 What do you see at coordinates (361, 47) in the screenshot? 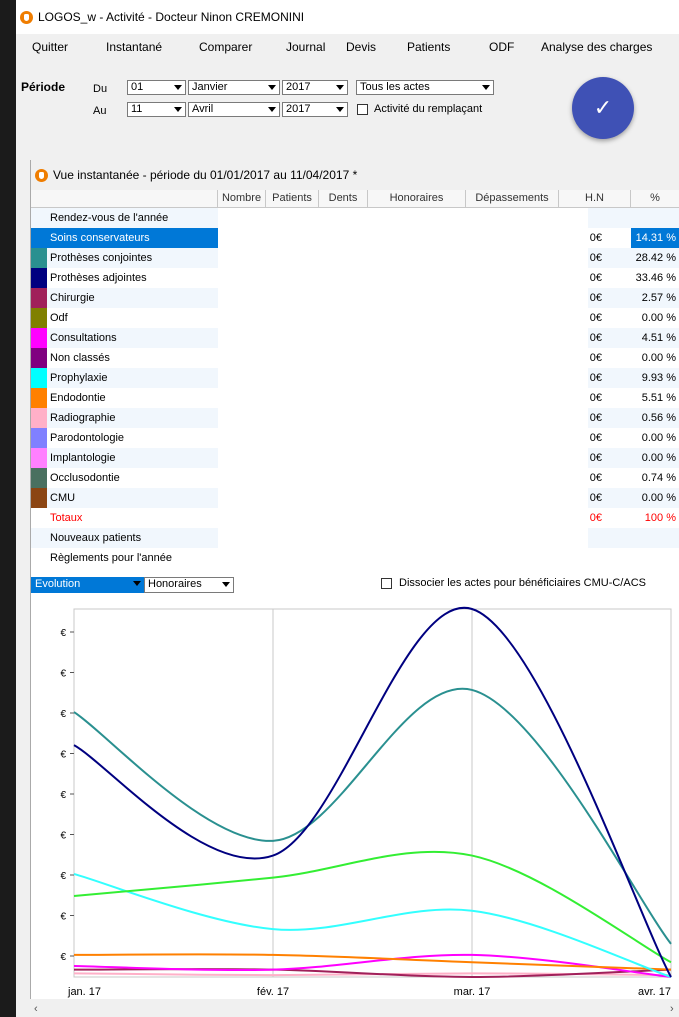
I see `menu-devis: Devis` at bounding box center [361, 47].